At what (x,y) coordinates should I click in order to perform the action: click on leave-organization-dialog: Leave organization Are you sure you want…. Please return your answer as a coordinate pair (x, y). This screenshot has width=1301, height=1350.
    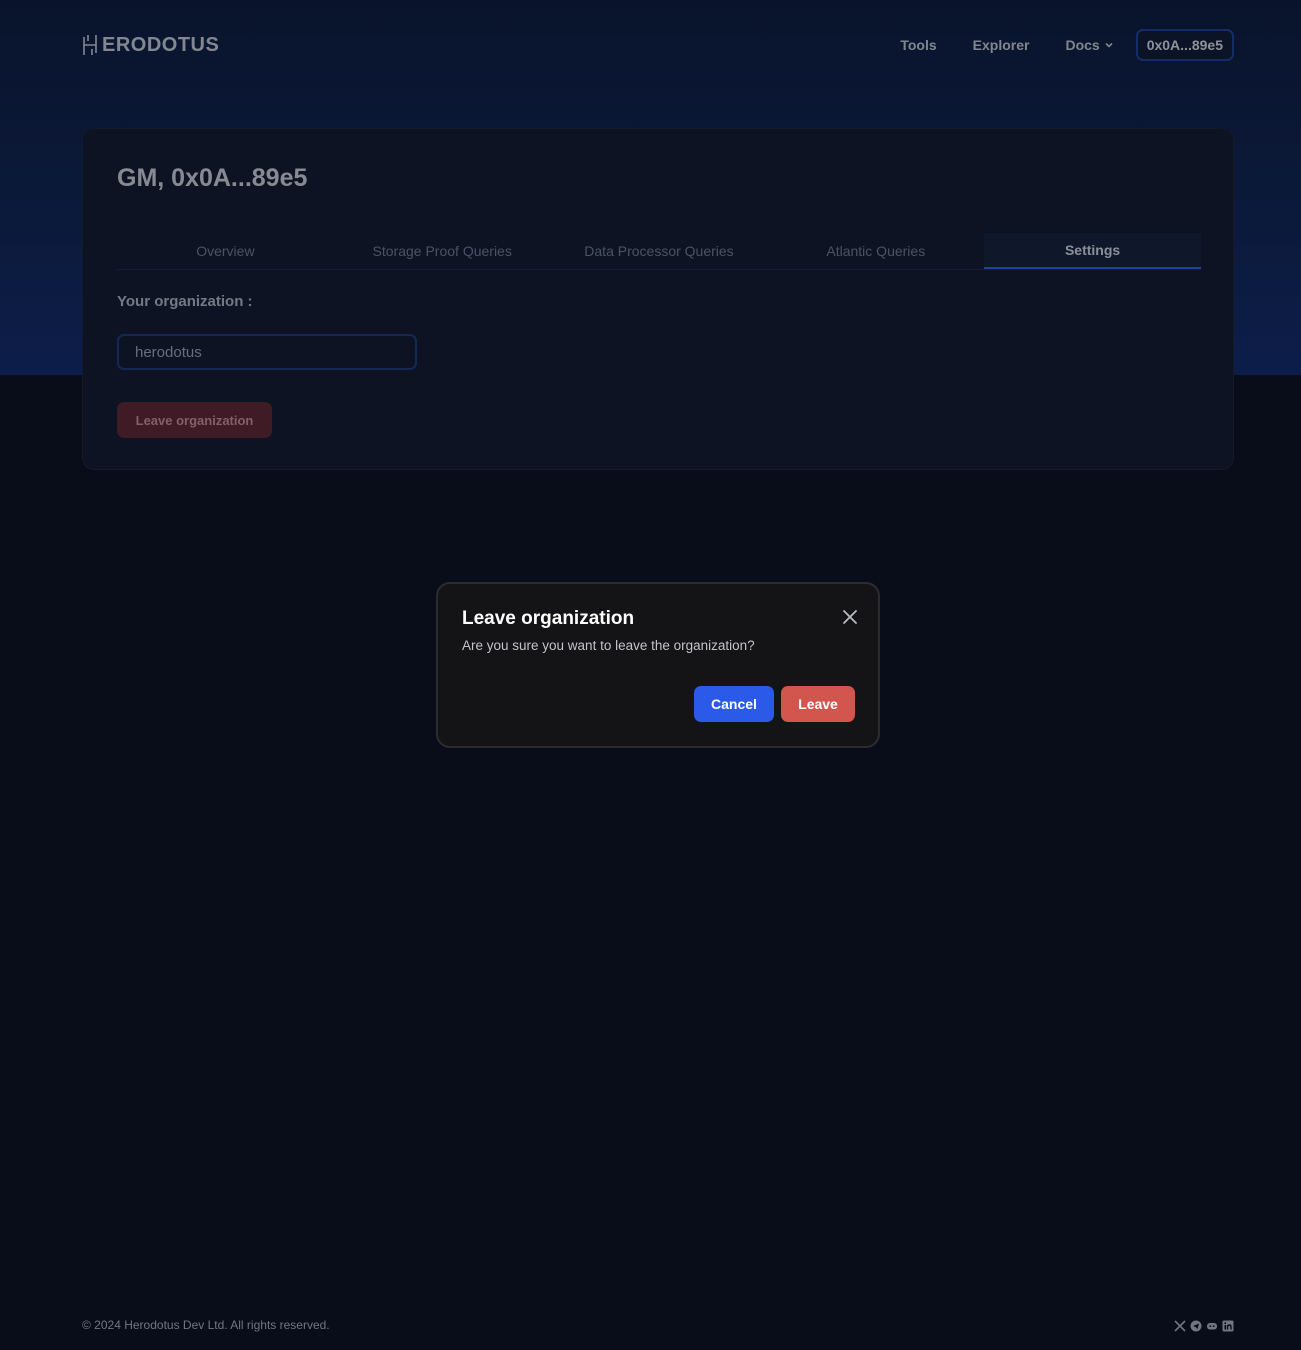
    Looking at the image, I should click on (658, 665).